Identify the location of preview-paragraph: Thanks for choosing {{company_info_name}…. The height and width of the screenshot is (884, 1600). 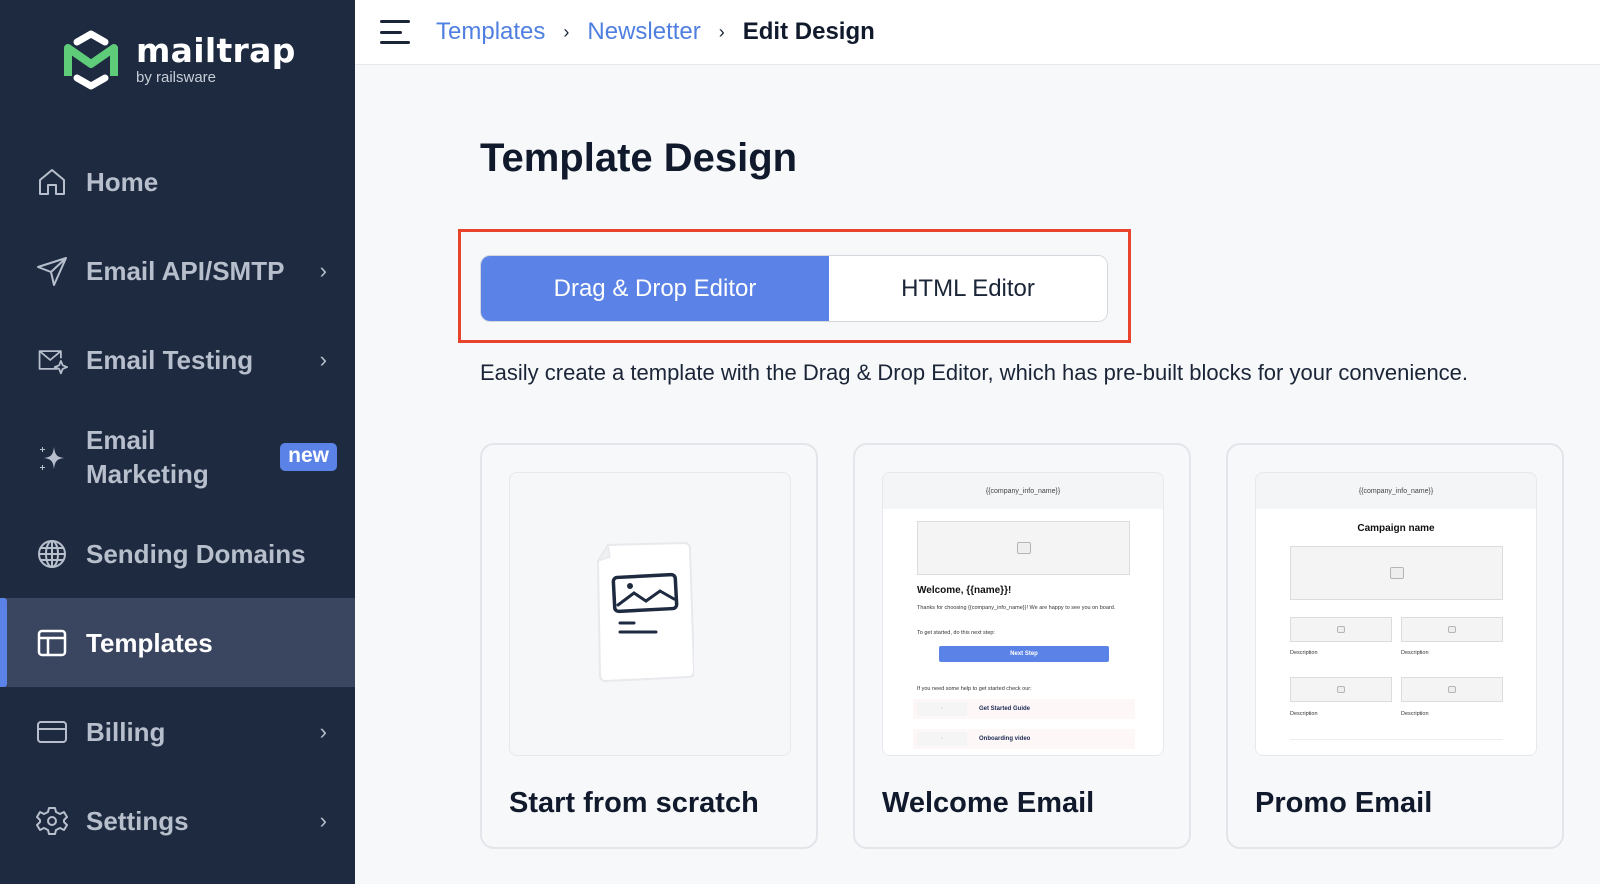
(1016, 608).